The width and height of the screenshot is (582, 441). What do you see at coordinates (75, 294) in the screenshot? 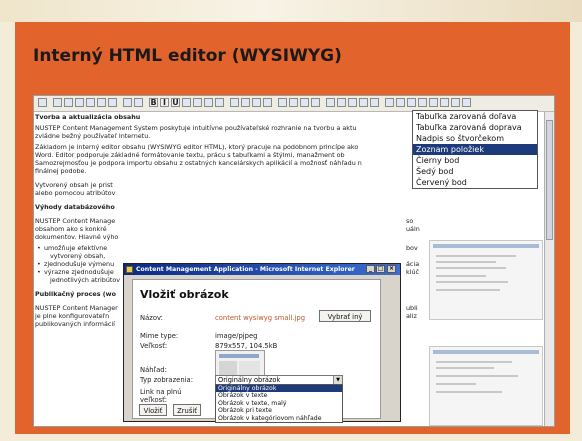
I see `document-line: Publikačný proces (wo` at bounding box center [75, 294].